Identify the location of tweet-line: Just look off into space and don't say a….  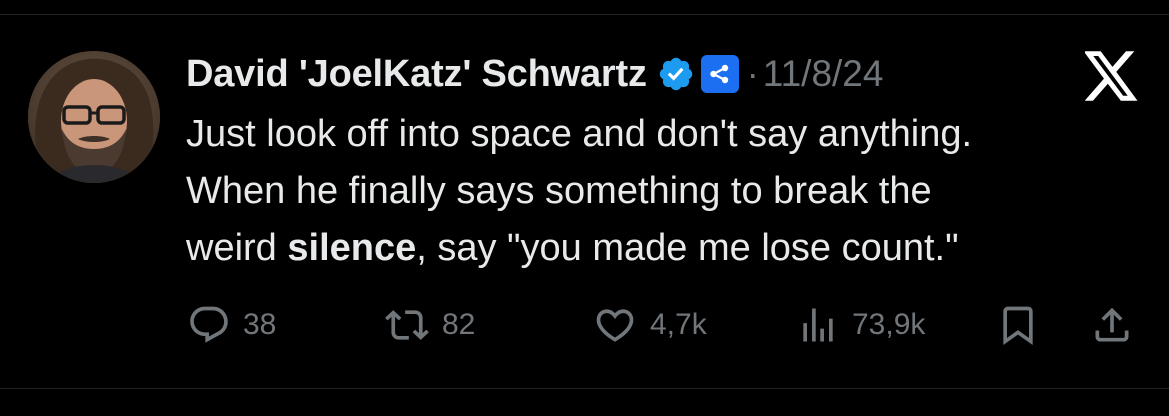
(666, 134).